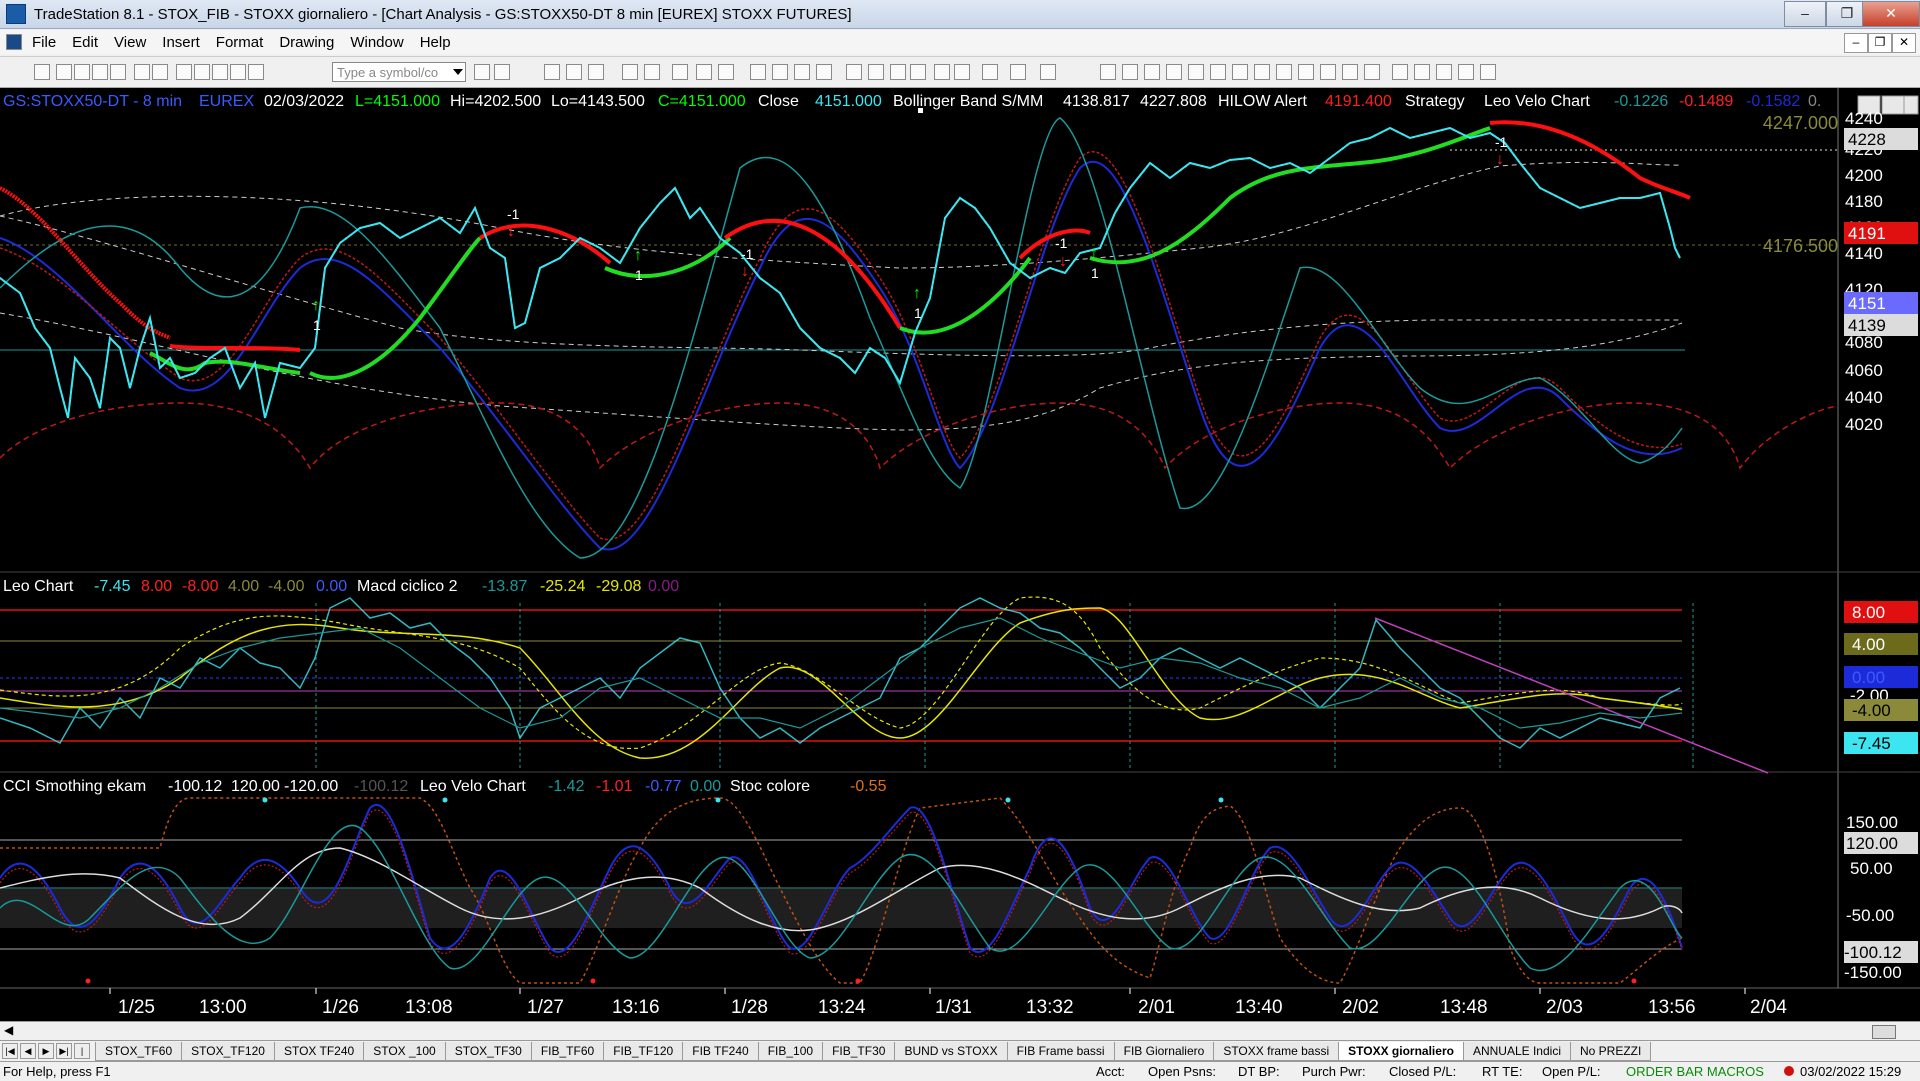 This screenshot has height=1081, width=1920. What do you see at coordinates (720, 1051) in the screenshot?
I see `tab-fib-tf240: FIB TF240` at bounding box center [720, 1051].